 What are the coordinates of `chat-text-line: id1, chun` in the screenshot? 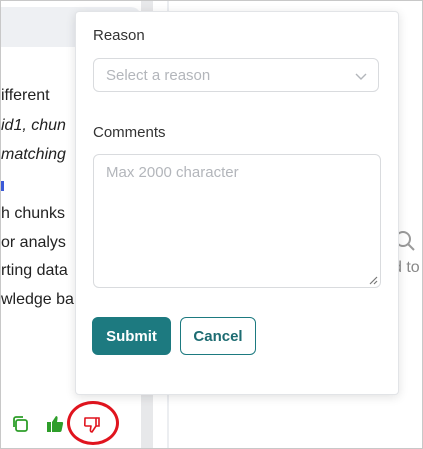 It's located at (33, 125).